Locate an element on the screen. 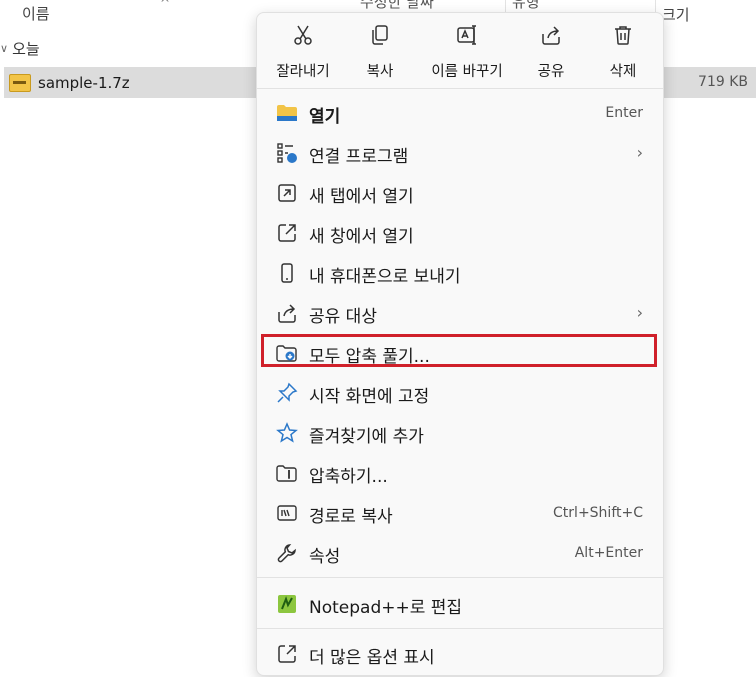  menu-item-open-new-tab: 새 탭에서 열기 is located at coordinates (460, 193).